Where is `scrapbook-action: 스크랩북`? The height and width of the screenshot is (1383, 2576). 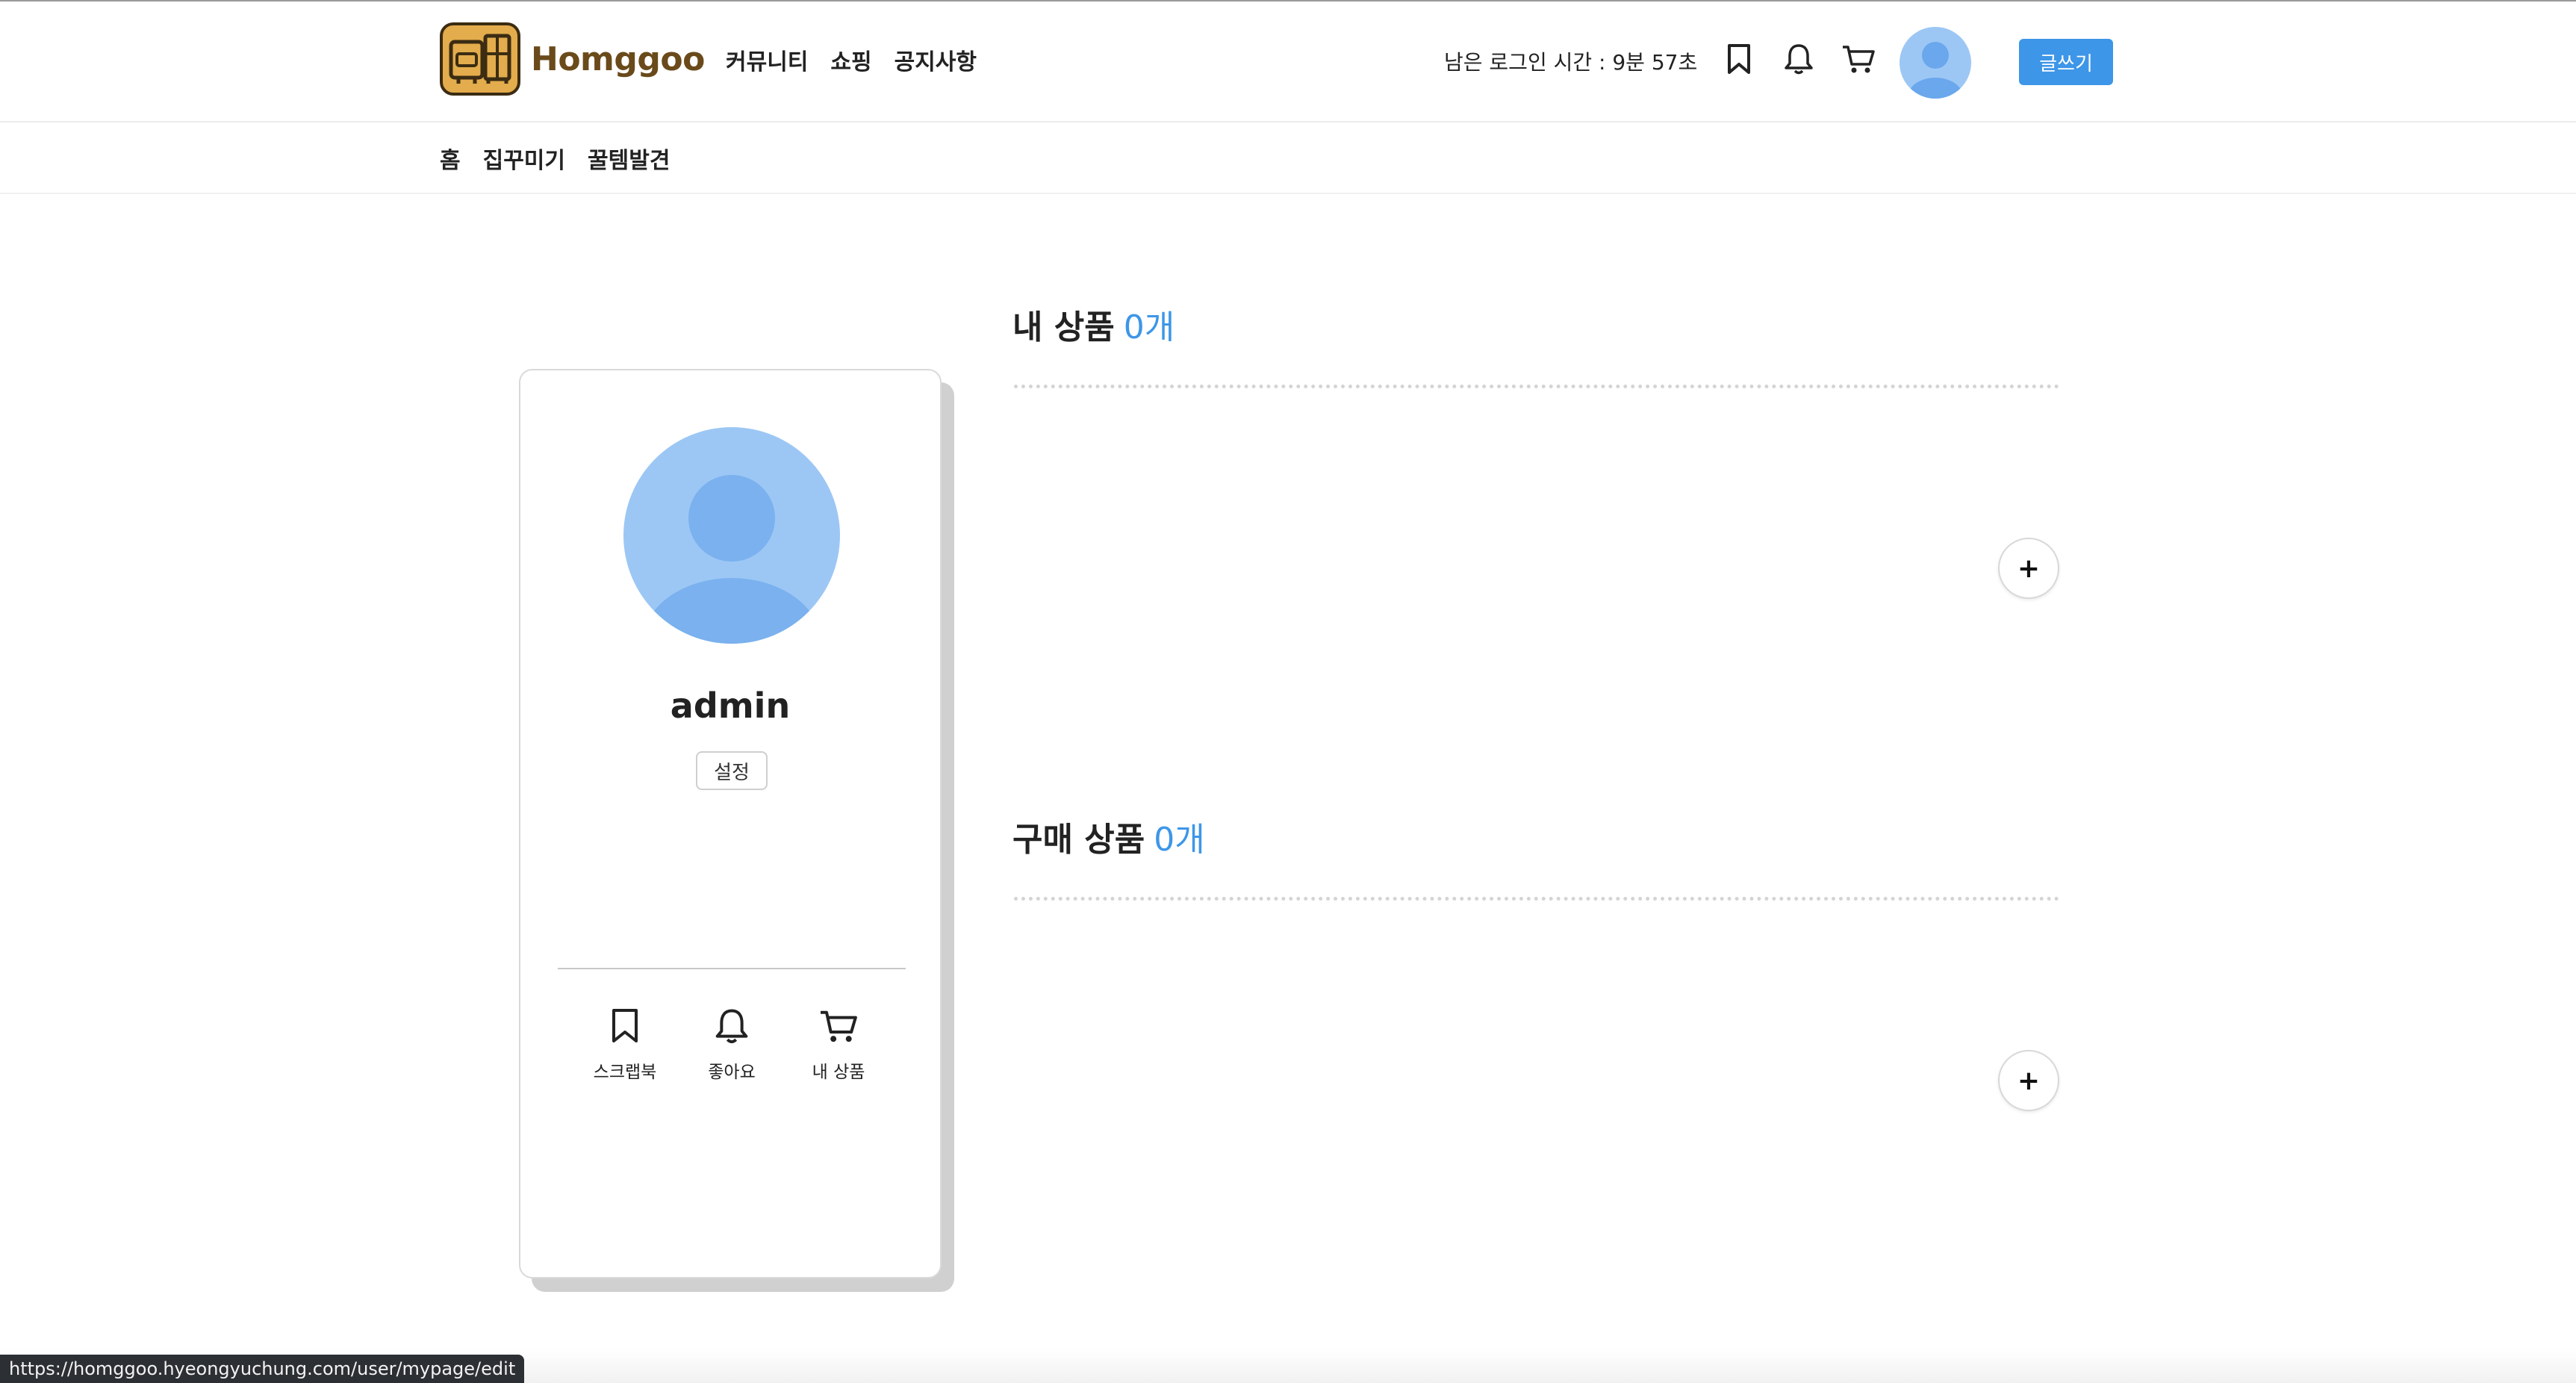
scrapbook-action: 스크랩북 is located at coordinates (625, 1044).